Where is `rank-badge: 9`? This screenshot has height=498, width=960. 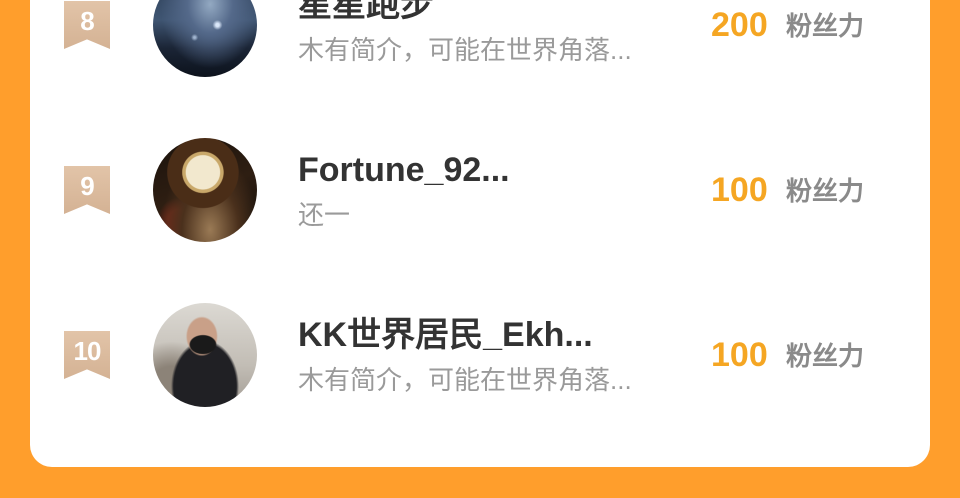
rank-badge: 9 is located at coordinates (87, 190).